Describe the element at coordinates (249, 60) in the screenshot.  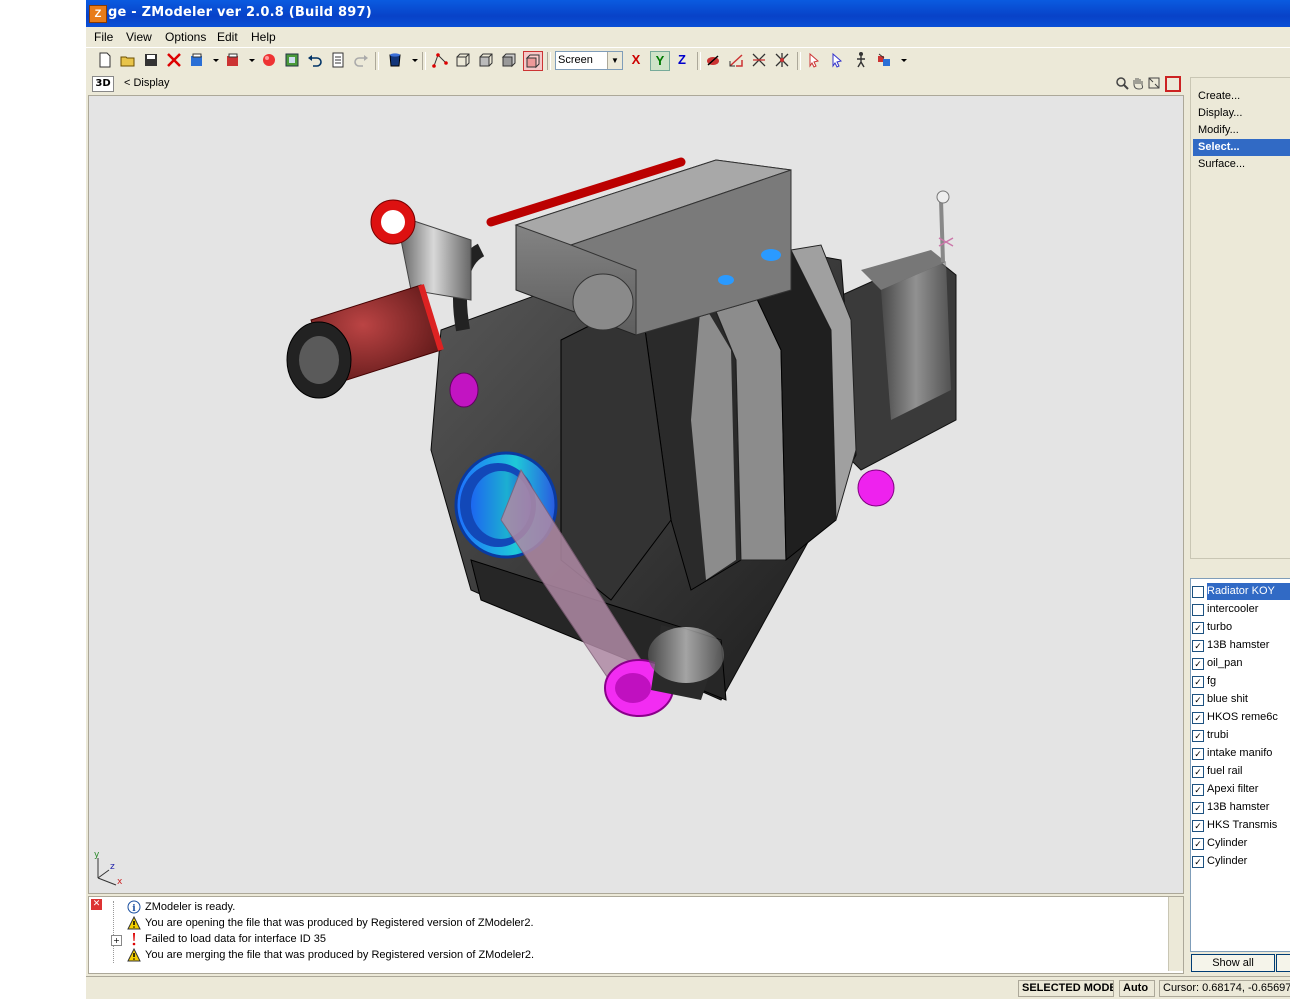
I see `export-dropdown-icon` at that location.